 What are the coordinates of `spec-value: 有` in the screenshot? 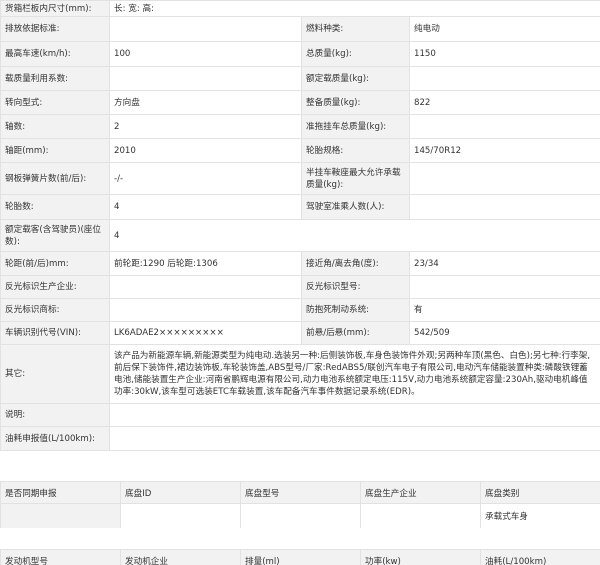 It's located at (504, 310).